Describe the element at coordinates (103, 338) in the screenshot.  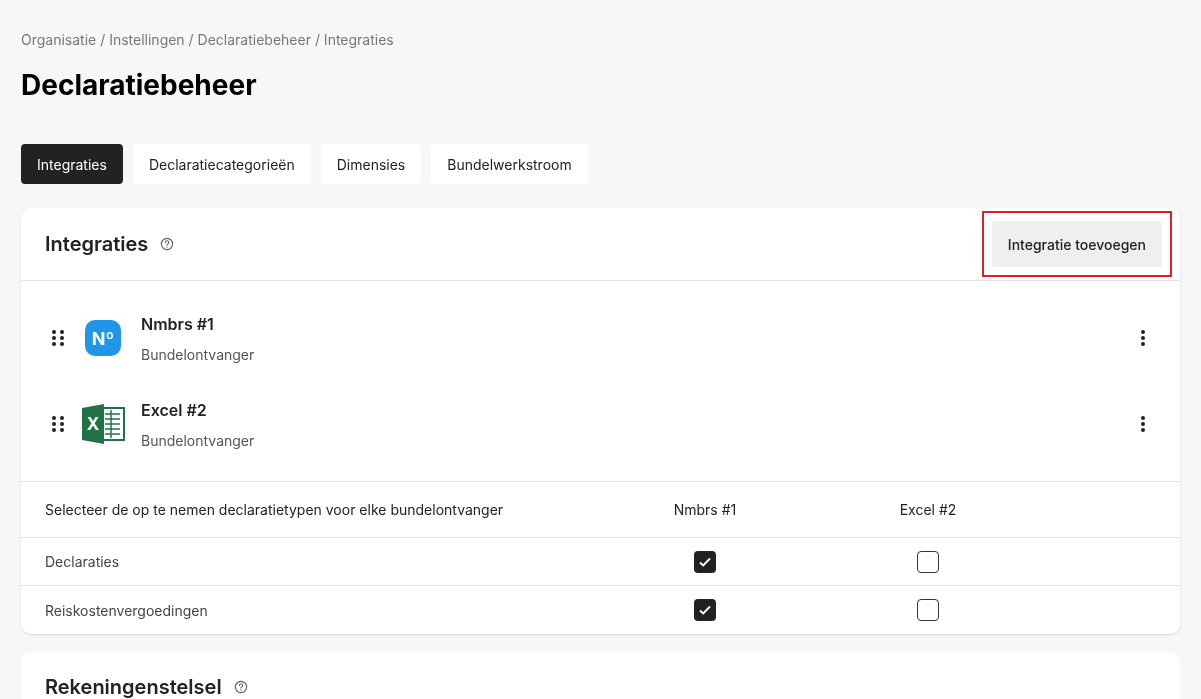
I see `nmbrs-logo: Nº` at that location.